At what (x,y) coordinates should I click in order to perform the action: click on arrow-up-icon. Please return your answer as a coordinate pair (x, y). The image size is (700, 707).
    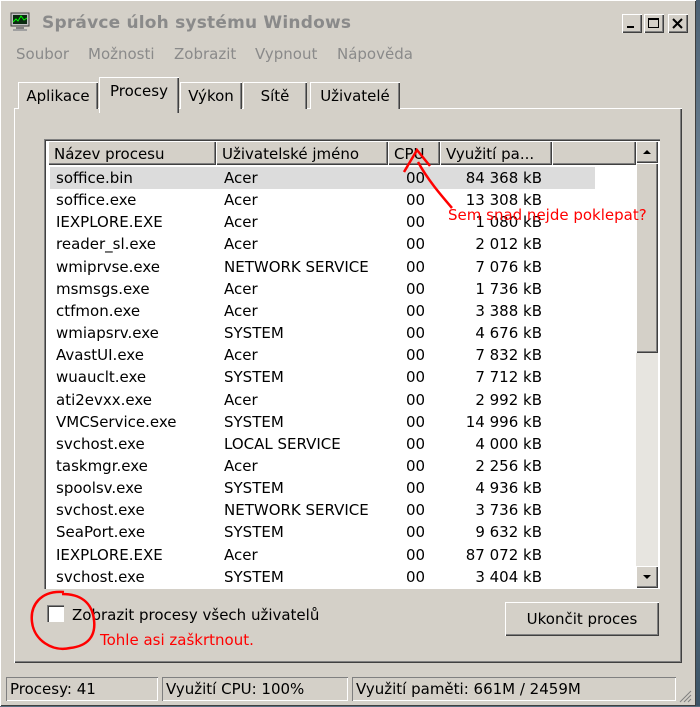
    Looking at the image, I should click on (647, 152).